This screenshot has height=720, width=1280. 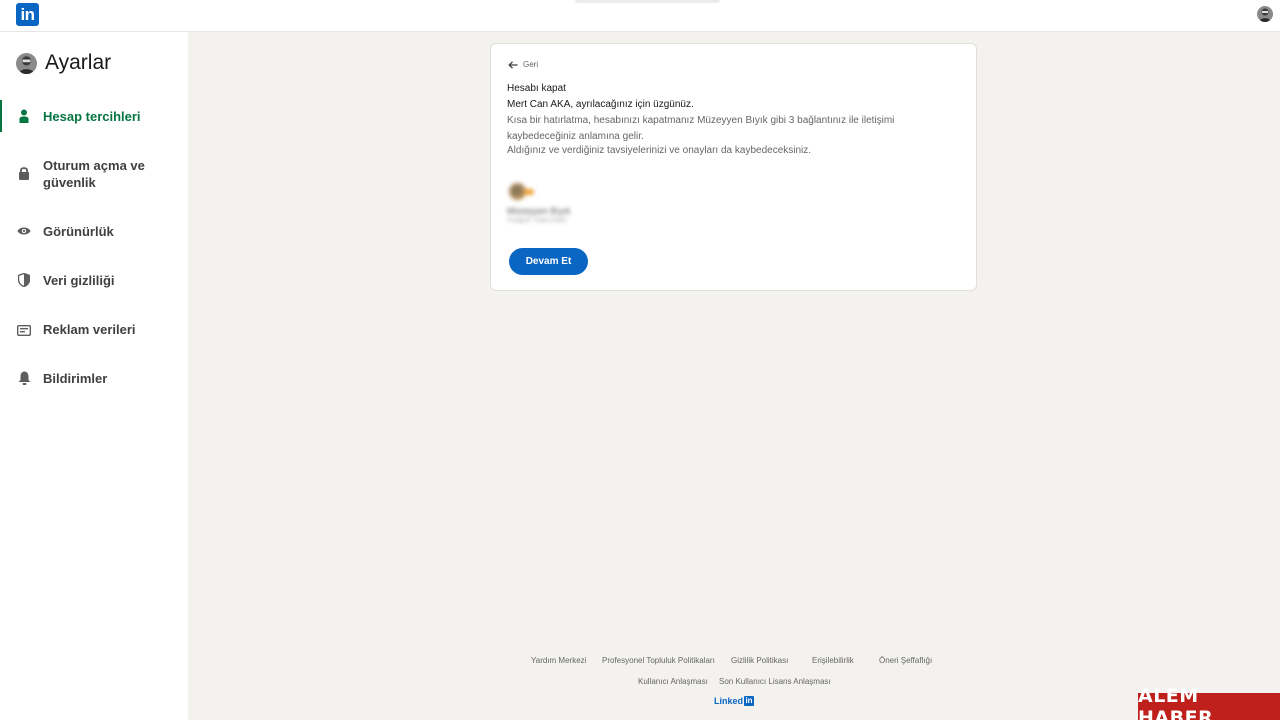 I want to click on back-label: Geri, so click(x=531, y=64).